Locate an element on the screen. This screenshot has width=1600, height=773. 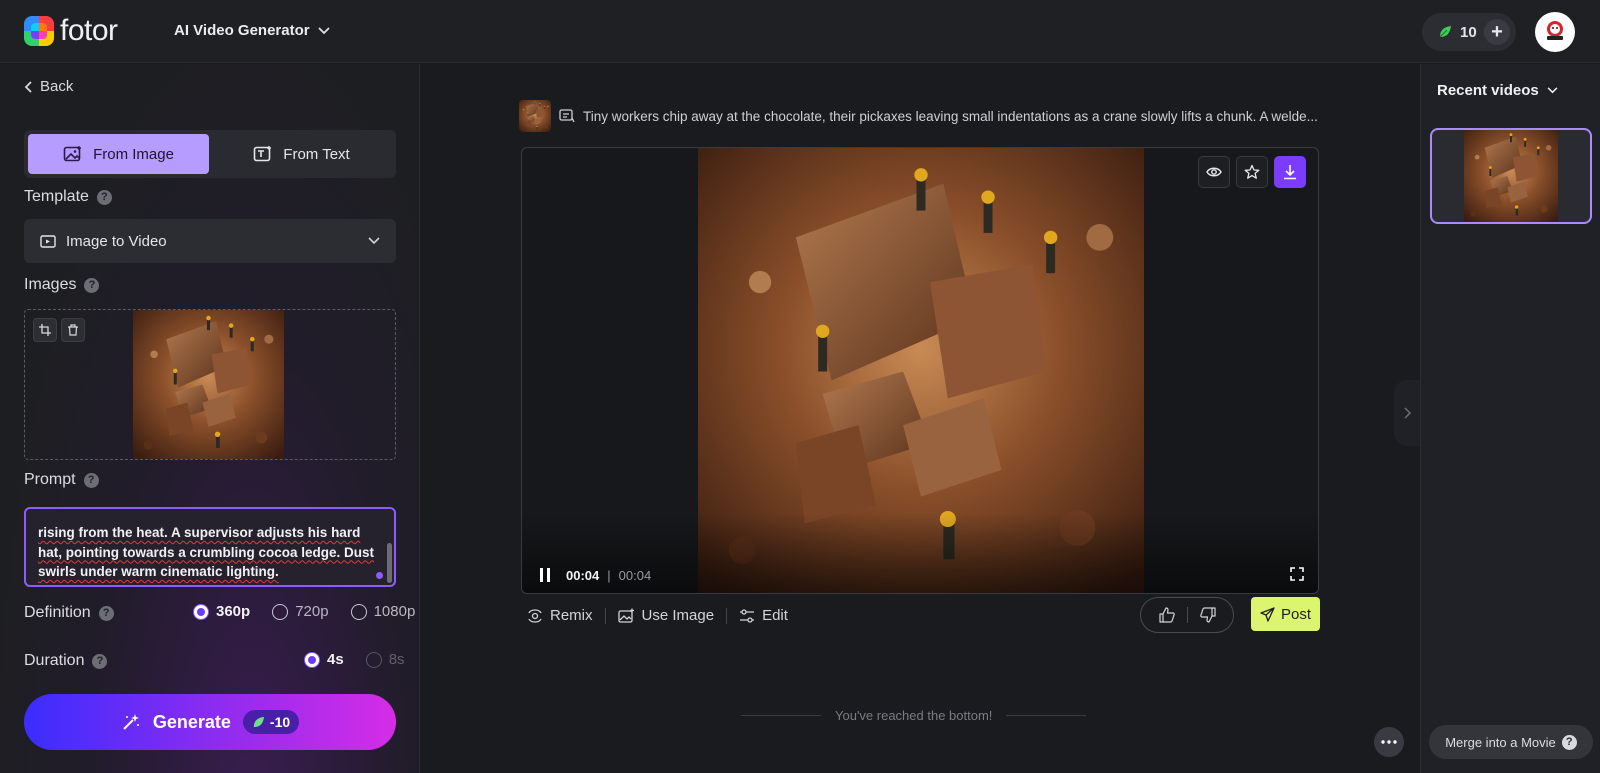
add-credits-button: + is located at coordinates (1497, 32).